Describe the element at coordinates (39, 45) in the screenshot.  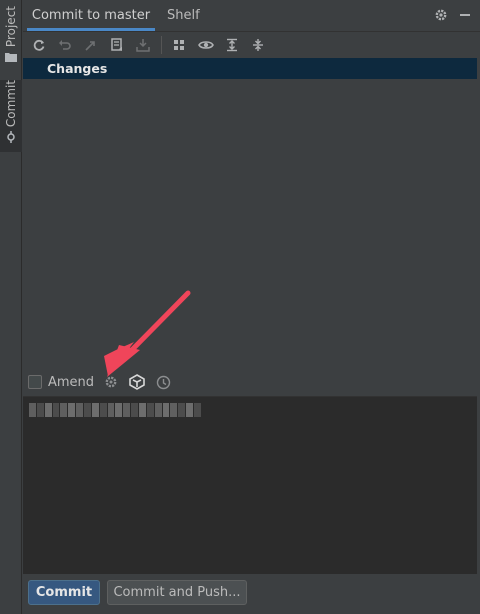
I see `refresh-icon` at that location.